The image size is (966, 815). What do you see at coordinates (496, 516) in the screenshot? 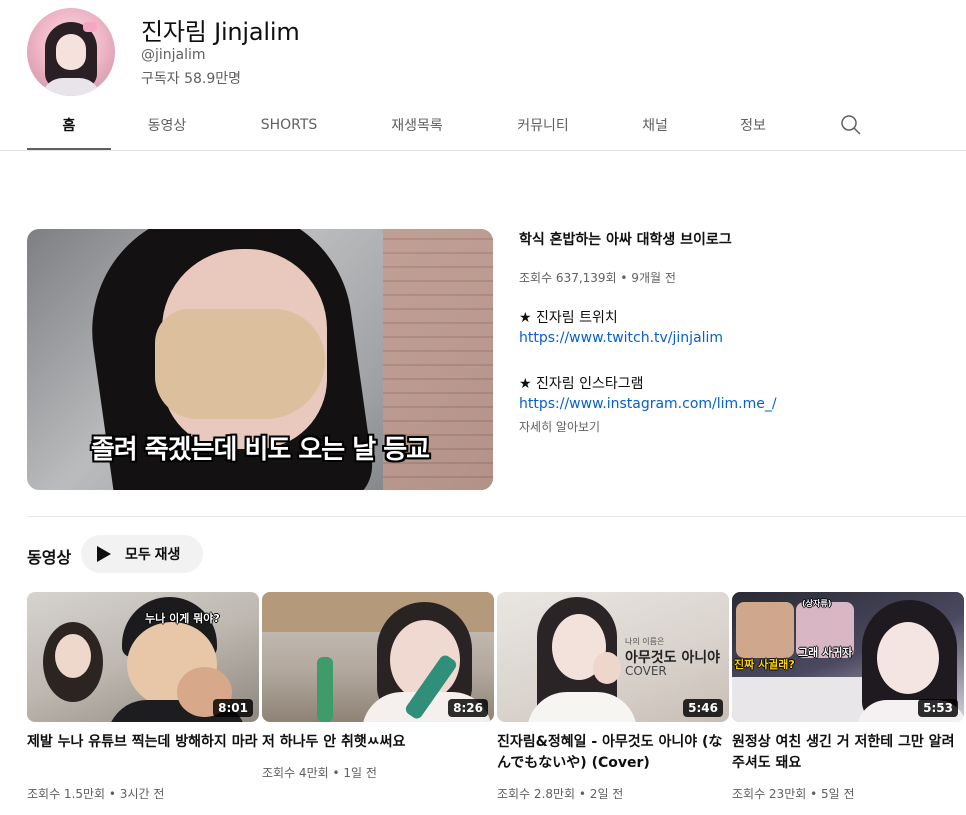
I see `section-divider` at bounding box center [496, 516].